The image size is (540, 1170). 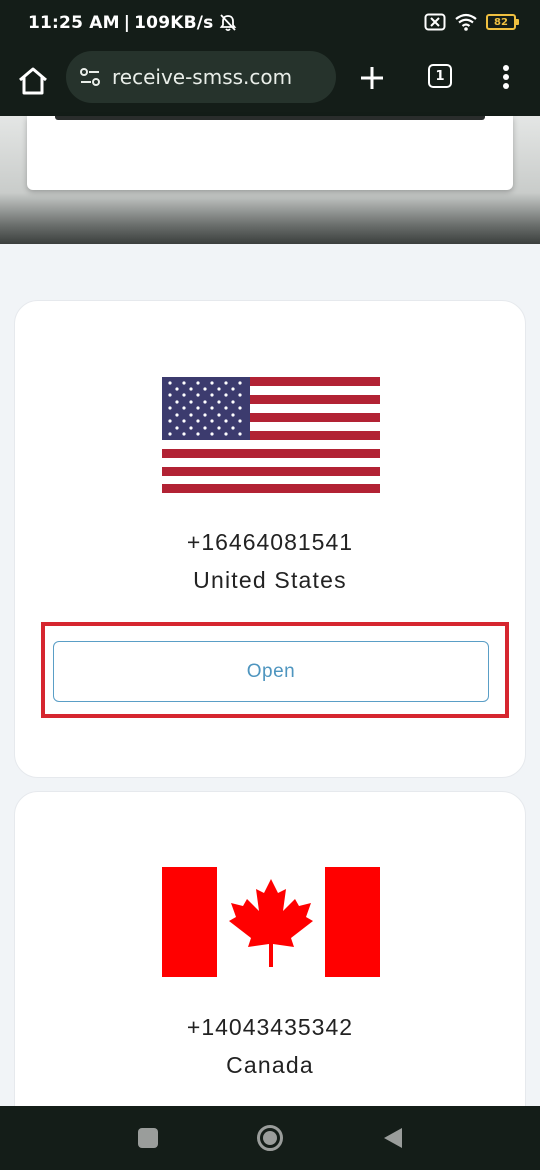 I want to click on sim-x-icon, so click(x=435, y=22).